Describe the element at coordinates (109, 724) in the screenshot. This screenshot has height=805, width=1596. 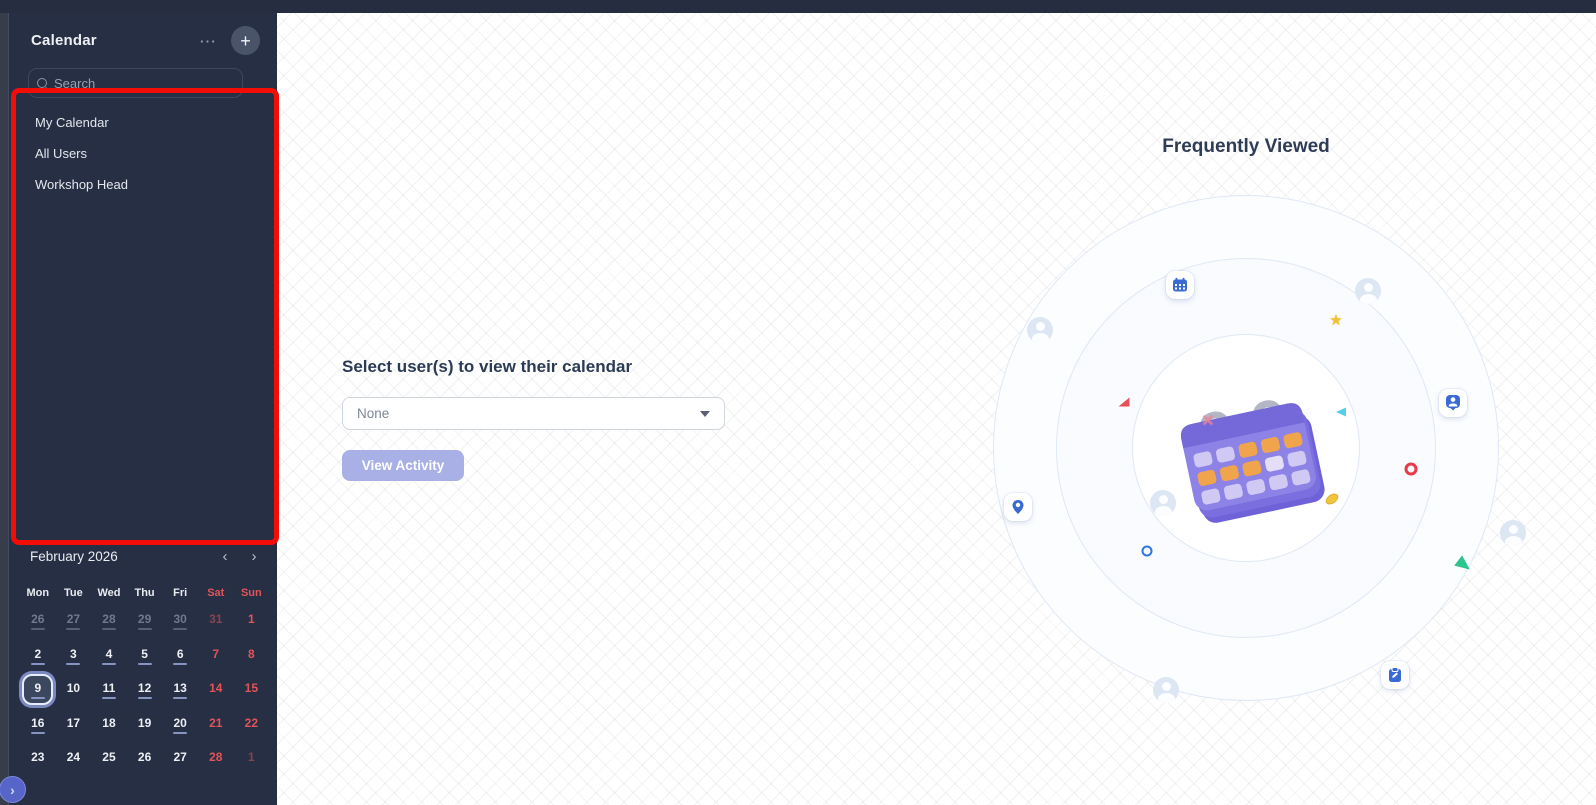
I see `calendar-day: 18` at that location.